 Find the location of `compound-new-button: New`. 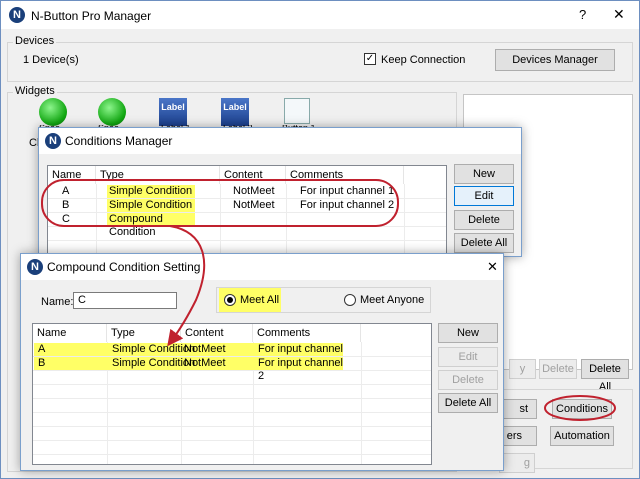

compound-new-button: New is located at coordinates (468, 333).